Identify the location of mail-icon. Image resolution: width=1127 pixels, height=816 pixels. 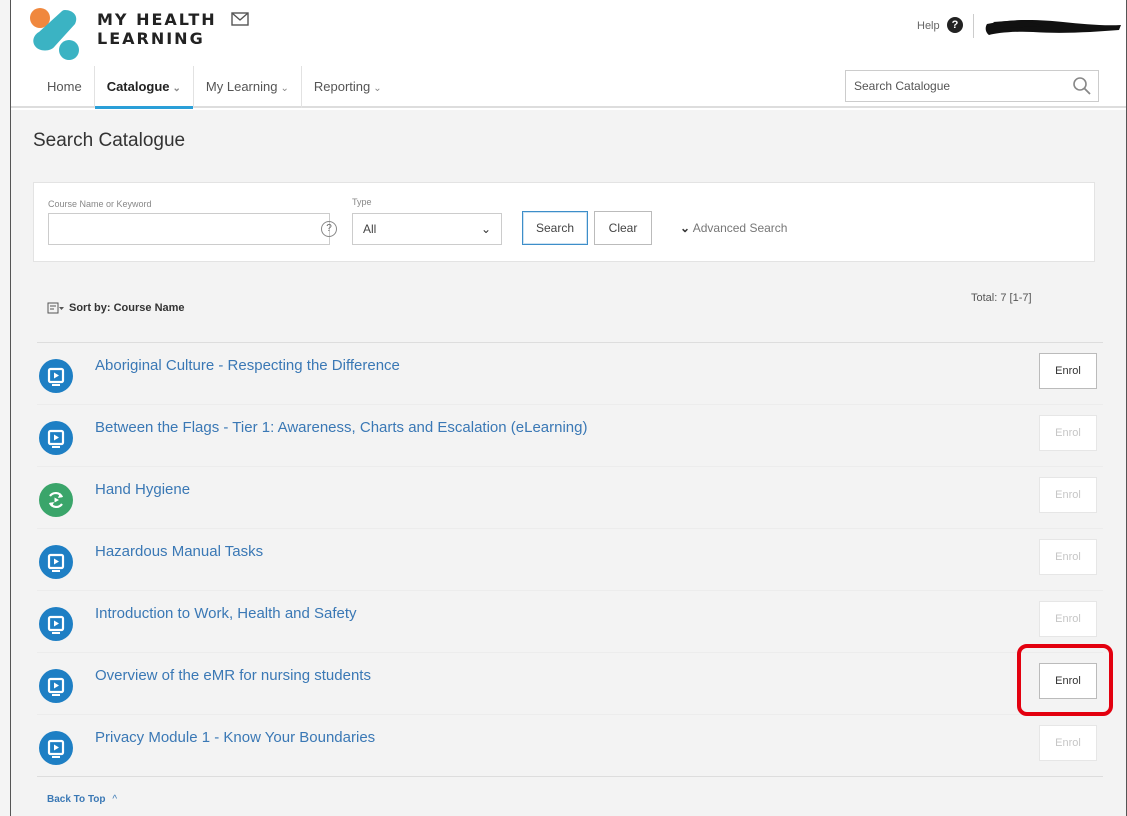
(240, 19).